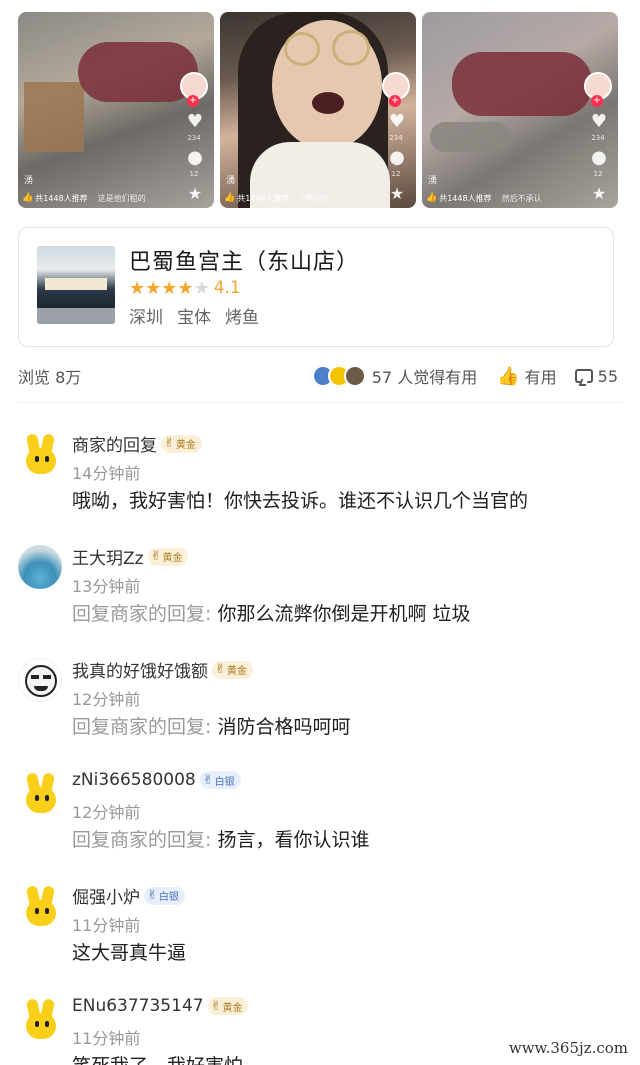 This screenshot has height=1065, width=640. What do you see at coordinates (108, 556) in the screenshot?
I see `user-name: 王大玥Zz` at bounding box center [108, 556].